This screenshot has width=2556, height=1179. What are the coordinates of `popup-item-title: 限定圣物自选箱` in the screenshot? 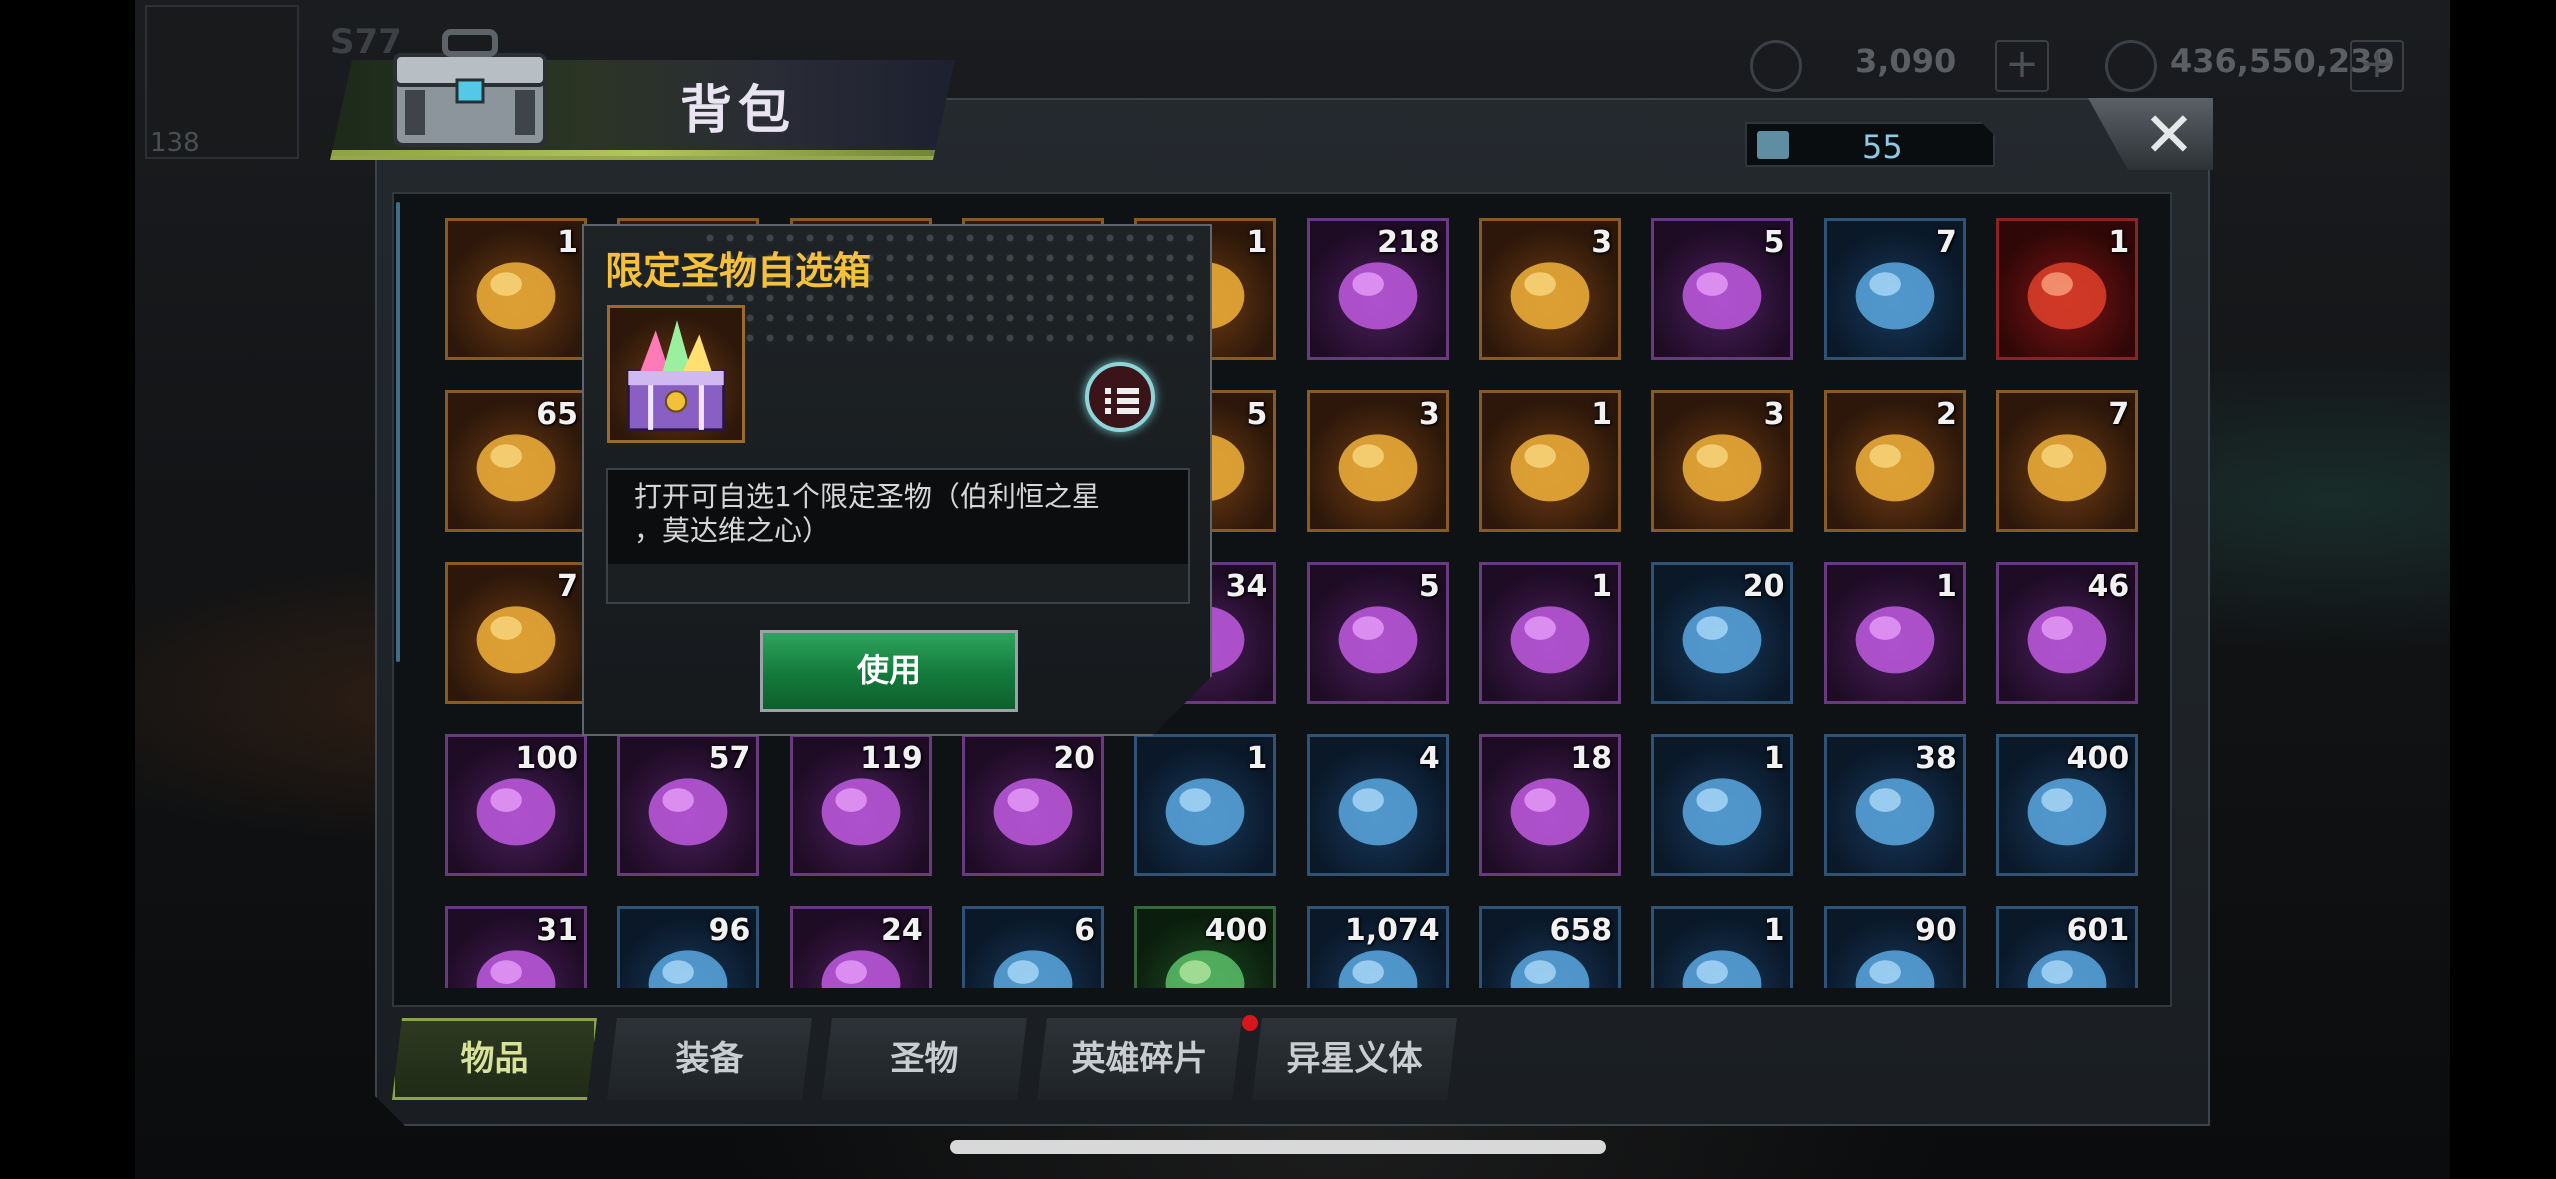 It's located at (738, 271).